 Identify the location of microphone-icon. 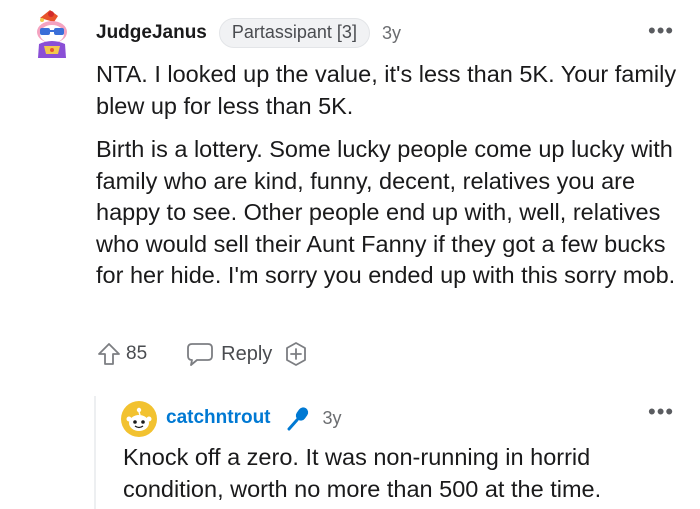
(297, 419).